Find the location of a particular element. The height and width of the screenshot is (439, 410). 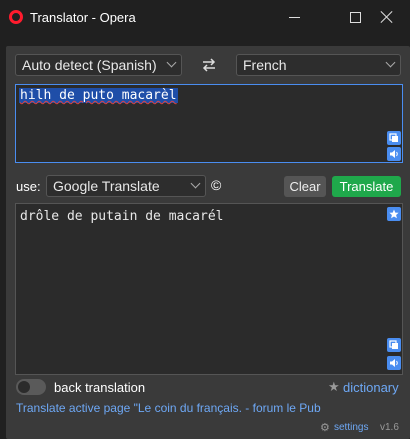

dictionary-link: dictionary is located at coordinates (371, 387).